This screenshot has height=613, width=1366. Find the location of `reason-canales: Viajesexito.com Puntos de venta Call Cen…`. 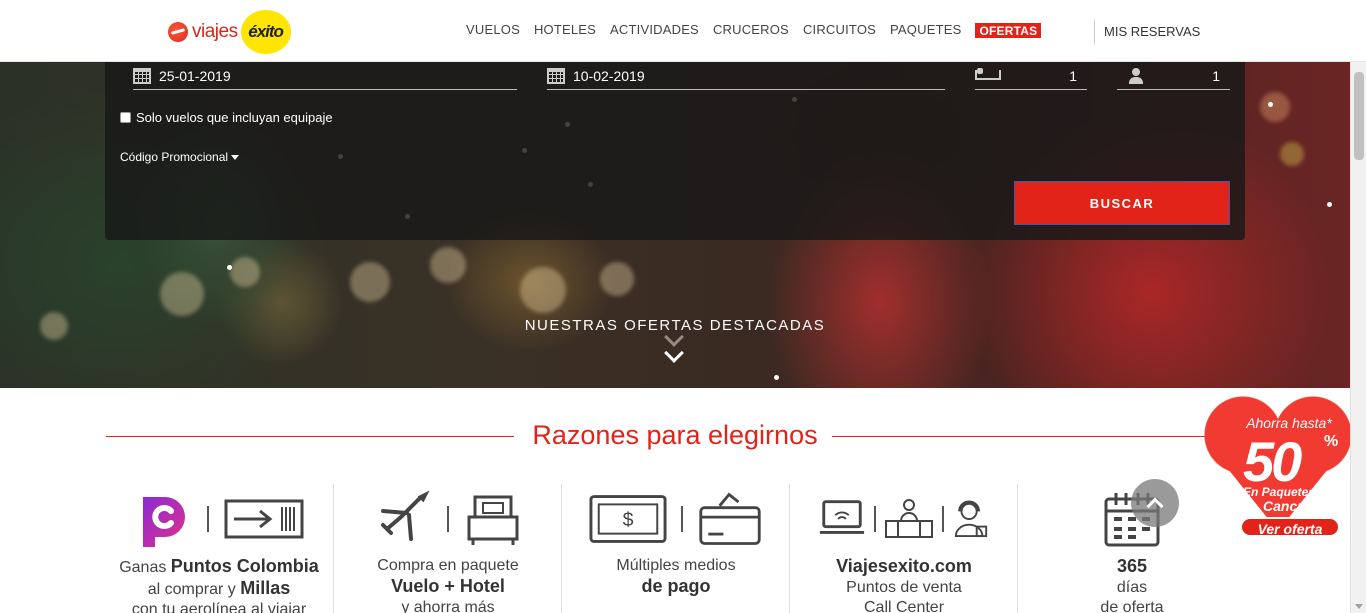

reason-canales: Viajesexito.com Puntos de venta Call Cen… is located at coordinates (904, 547).